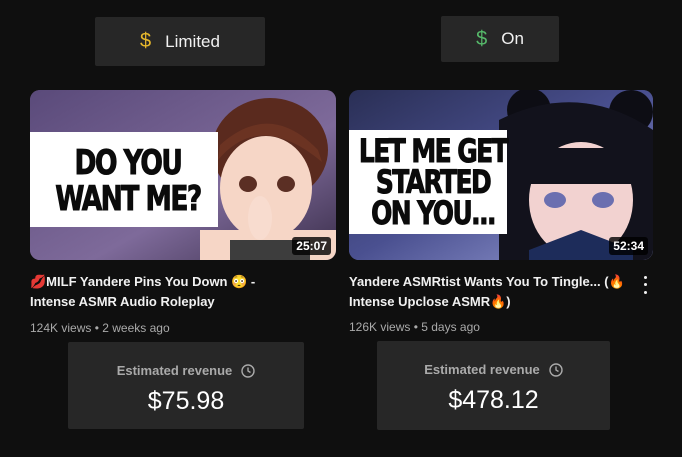 Image resolution: width=682 pixels, height=457 pixels. Describe the element at coordinates (493, 400) in the screenshot. I see `revenue-value: $478.12` at that location.